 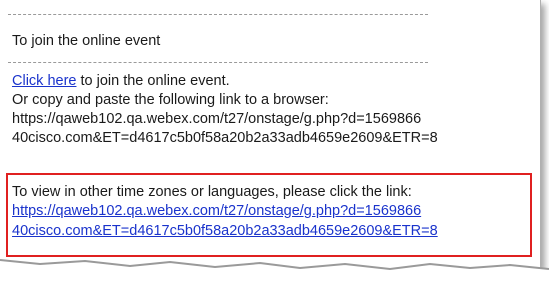 What do you see at coordinates (153, 81) in the screenshot?
I see `join-line-text: to join the online event.` at bounding box center [153, 81].